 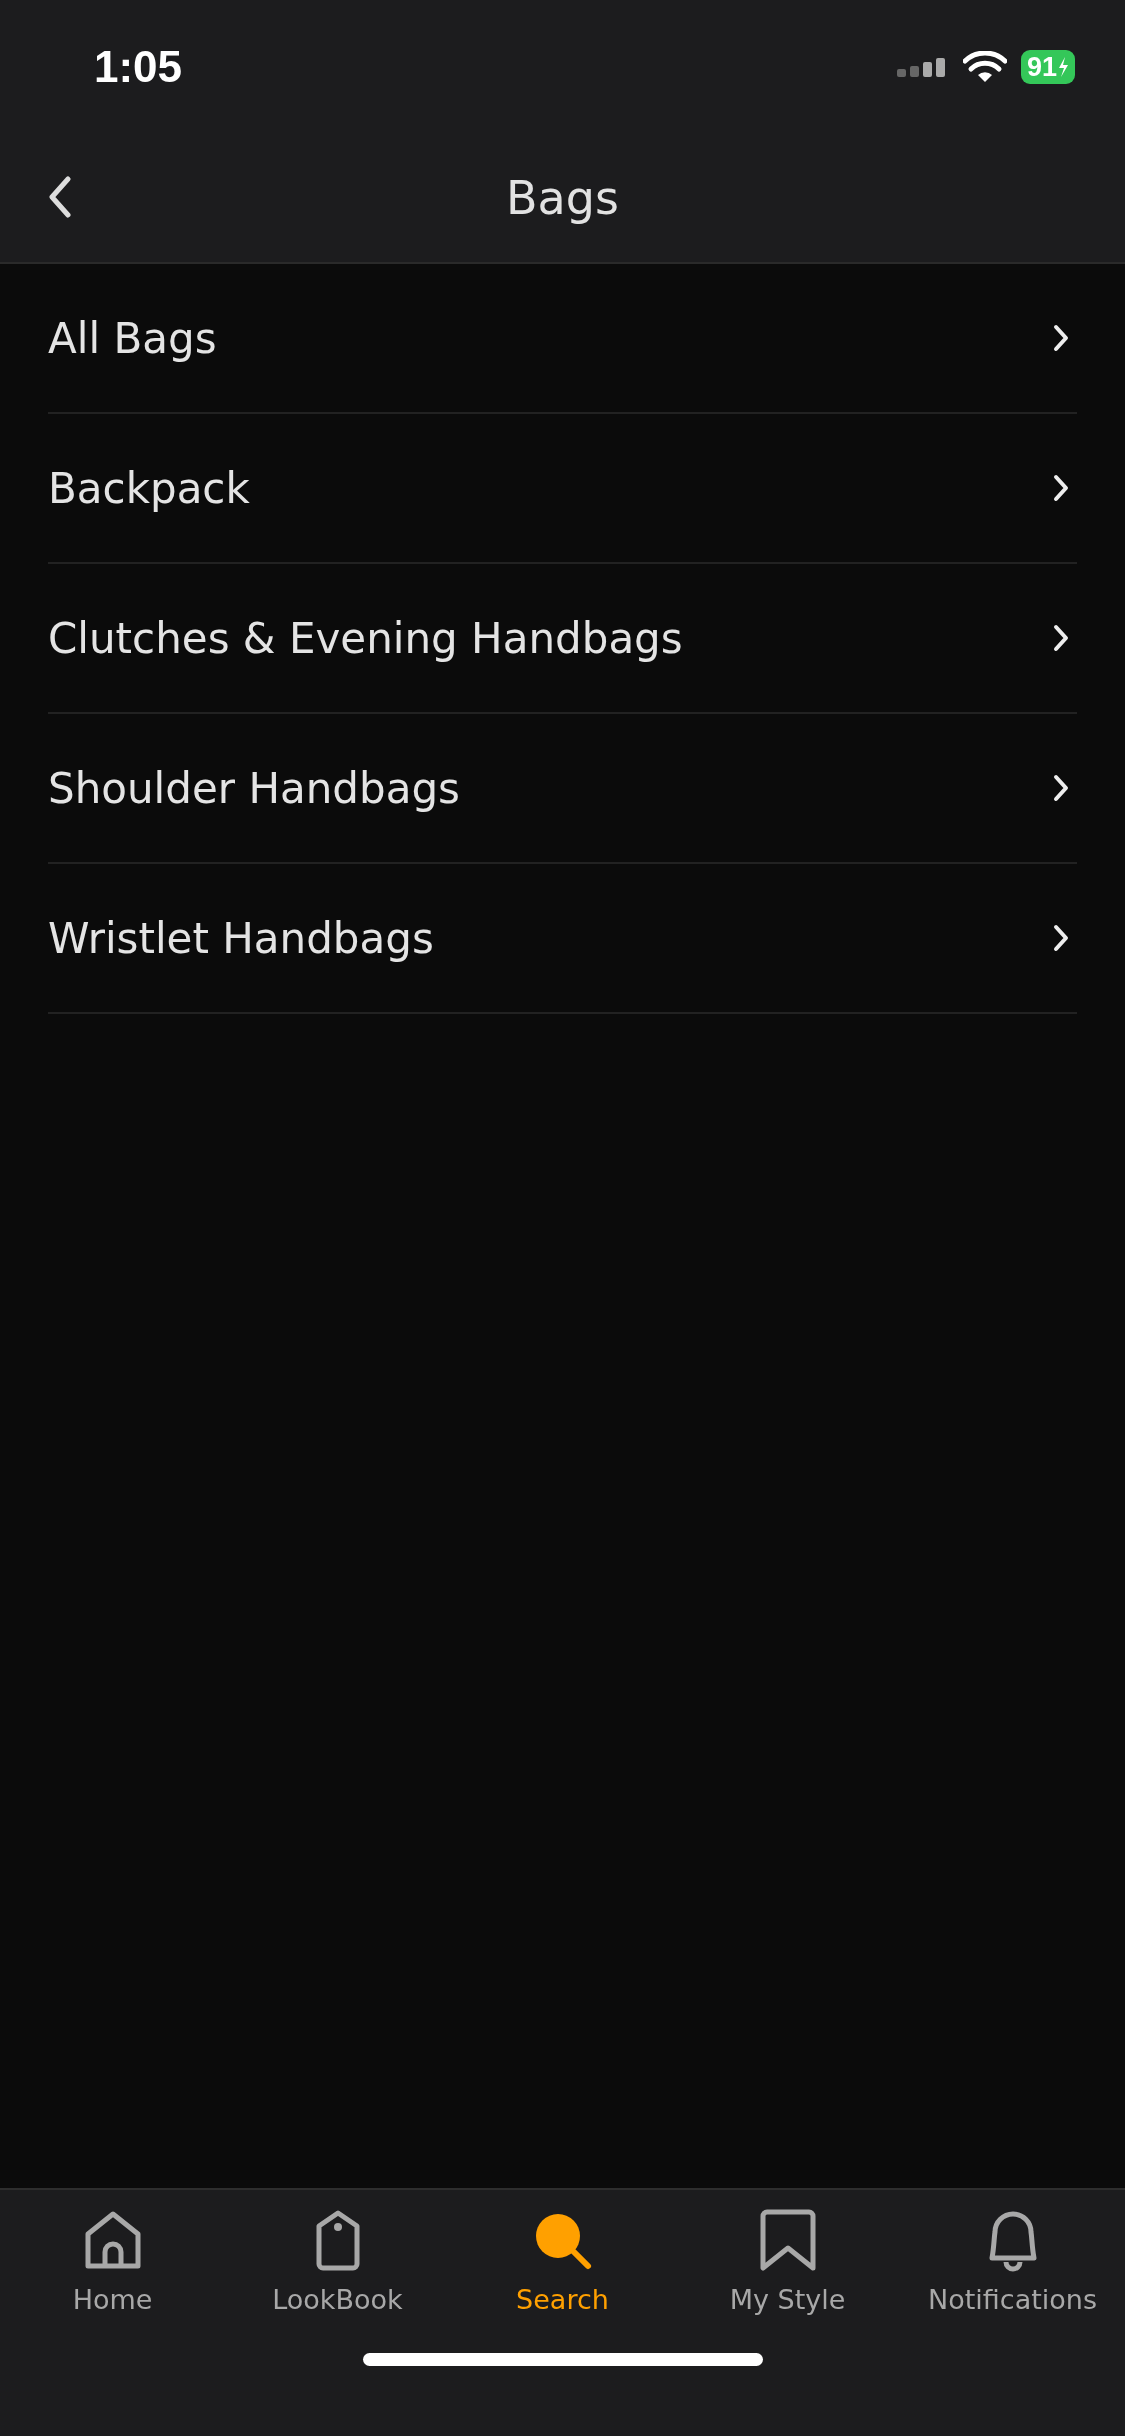 I want to click on tab-item: My Style, so click(x=787, y=2261).